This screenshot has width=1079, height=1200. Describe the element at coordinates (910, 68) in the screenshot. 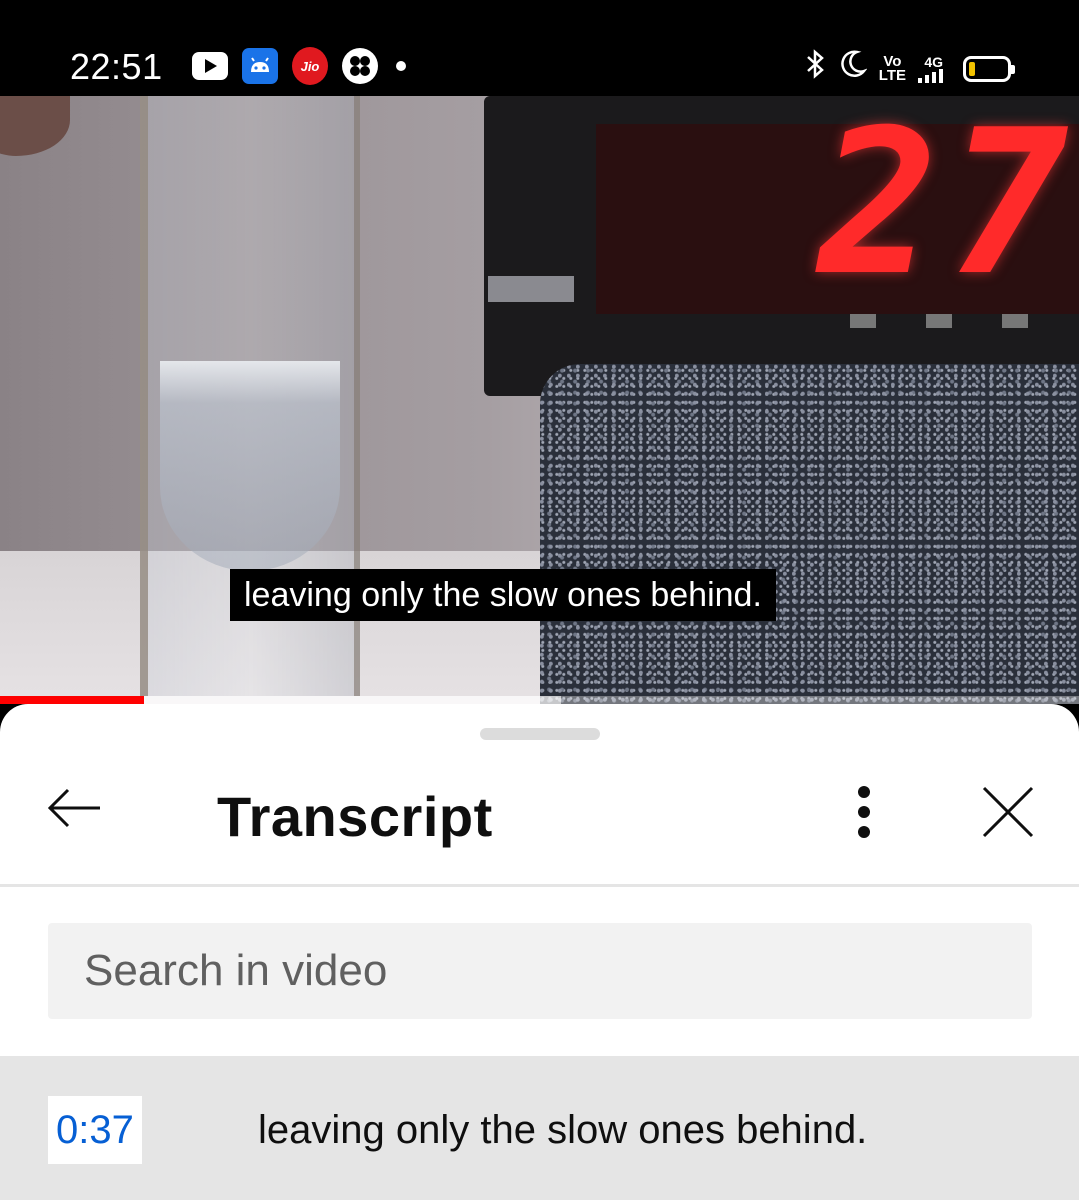

I see `system-icons: Vo LTE 4G` at that location.